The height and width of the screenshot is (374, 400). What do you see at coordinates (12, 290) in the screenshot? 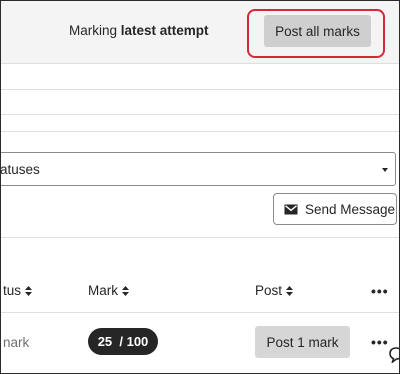
I see `column-status-label: tus` at bounding box center [12, 290].